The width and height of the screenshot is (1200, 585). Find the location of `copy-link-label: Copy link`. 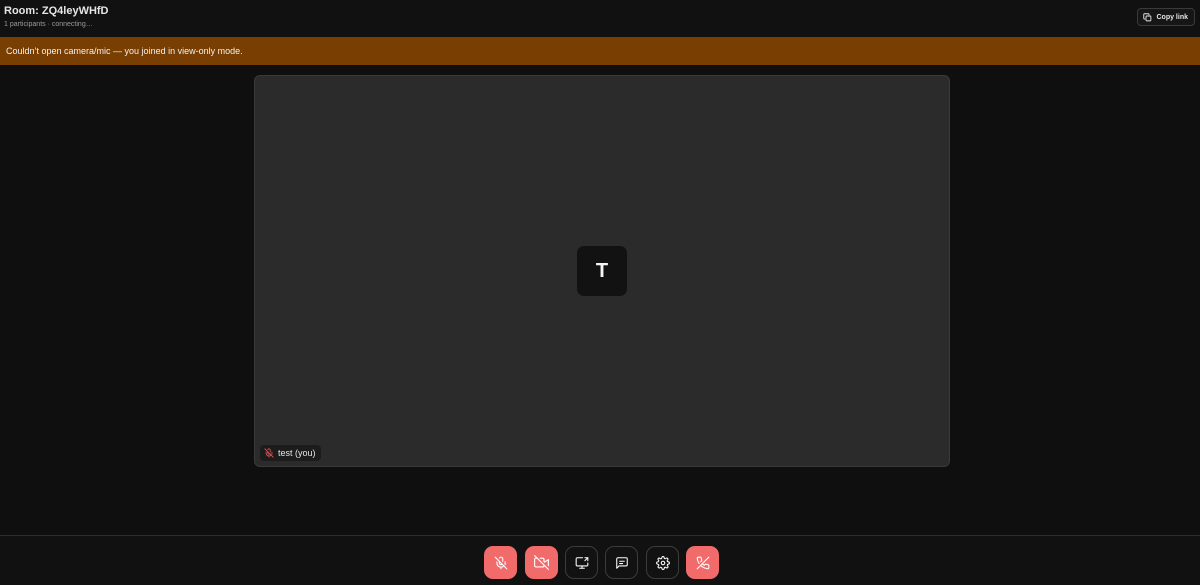

copy-link-label: Copy link is located at coordinates (1172, 17).